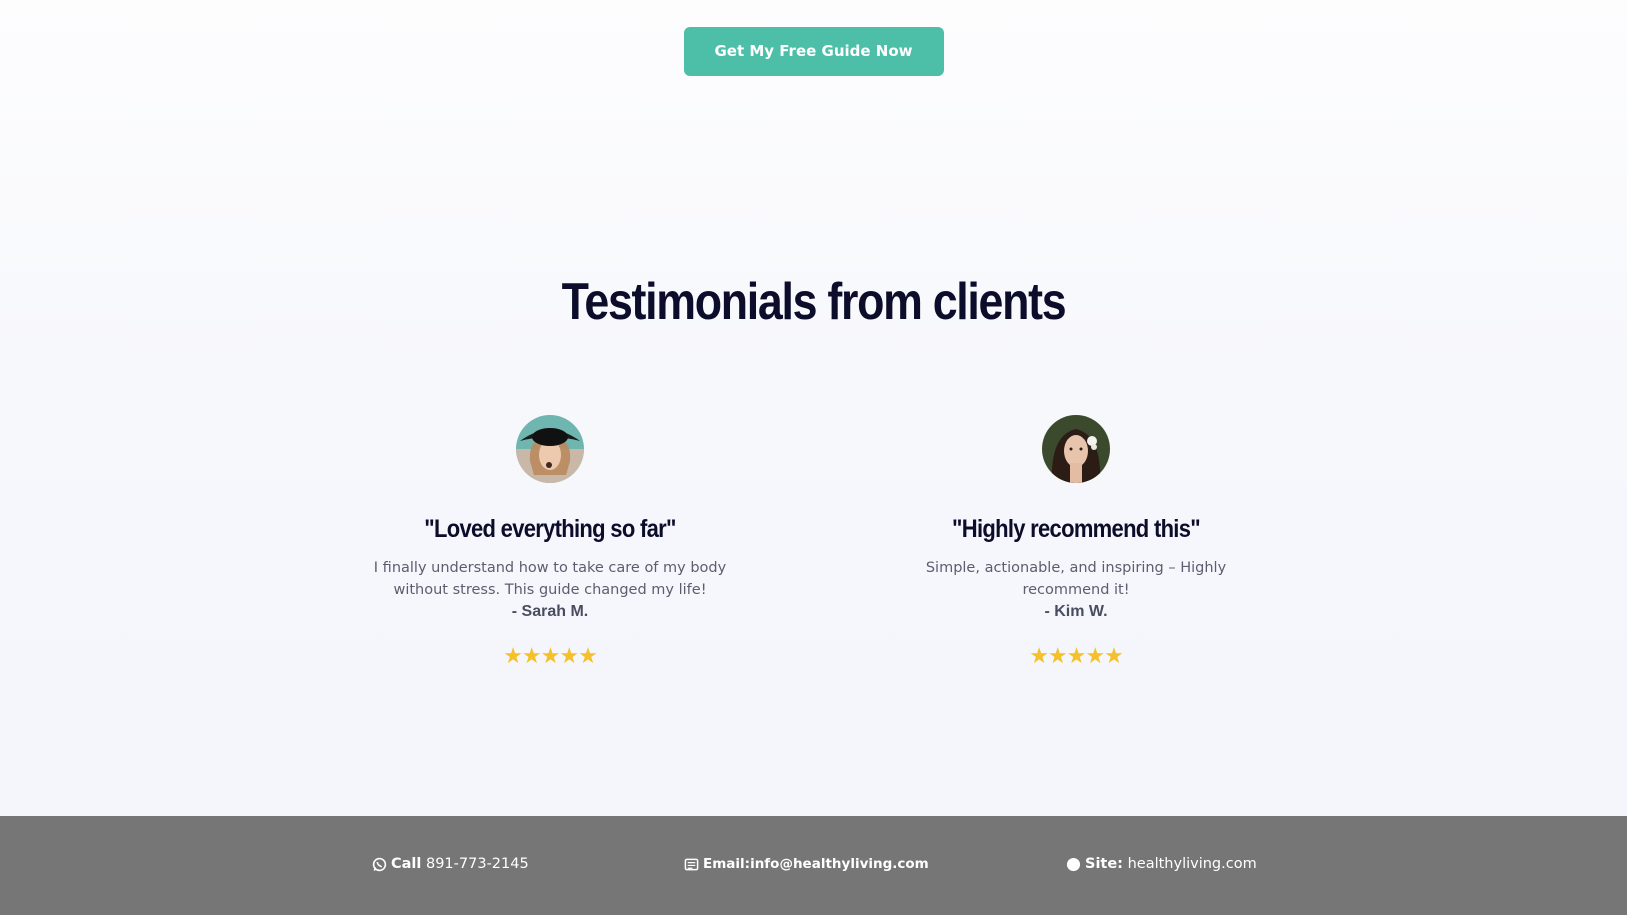  What do you see at coordinates (406, 864) in the screenshot?
I see `call-label: Call` at bounding box center [406, 864].